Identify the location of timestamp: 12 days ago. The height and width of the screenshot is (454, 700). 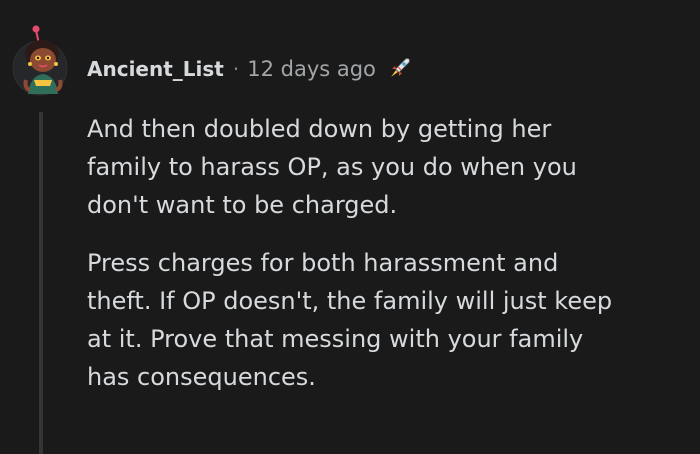
(311, 69).